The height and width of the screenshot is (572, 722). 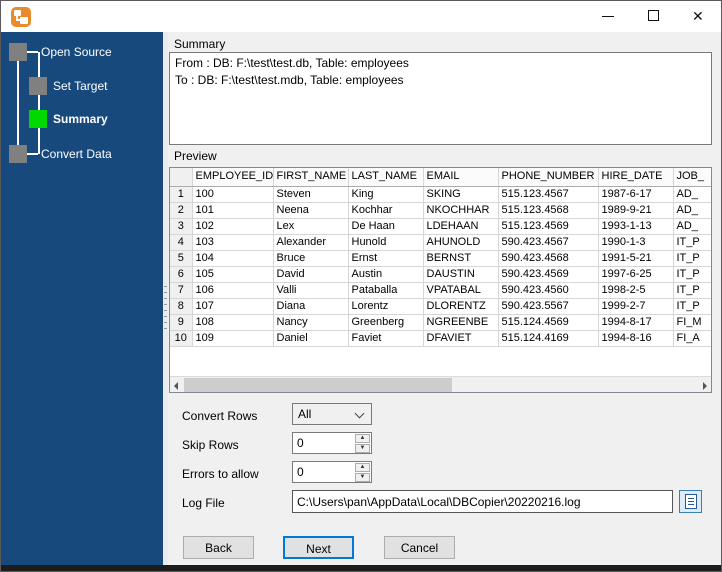 What do you see at coordinates (181, 338) in the screenshot?
I see `row-number: 10` at bounding box center [181, 338].